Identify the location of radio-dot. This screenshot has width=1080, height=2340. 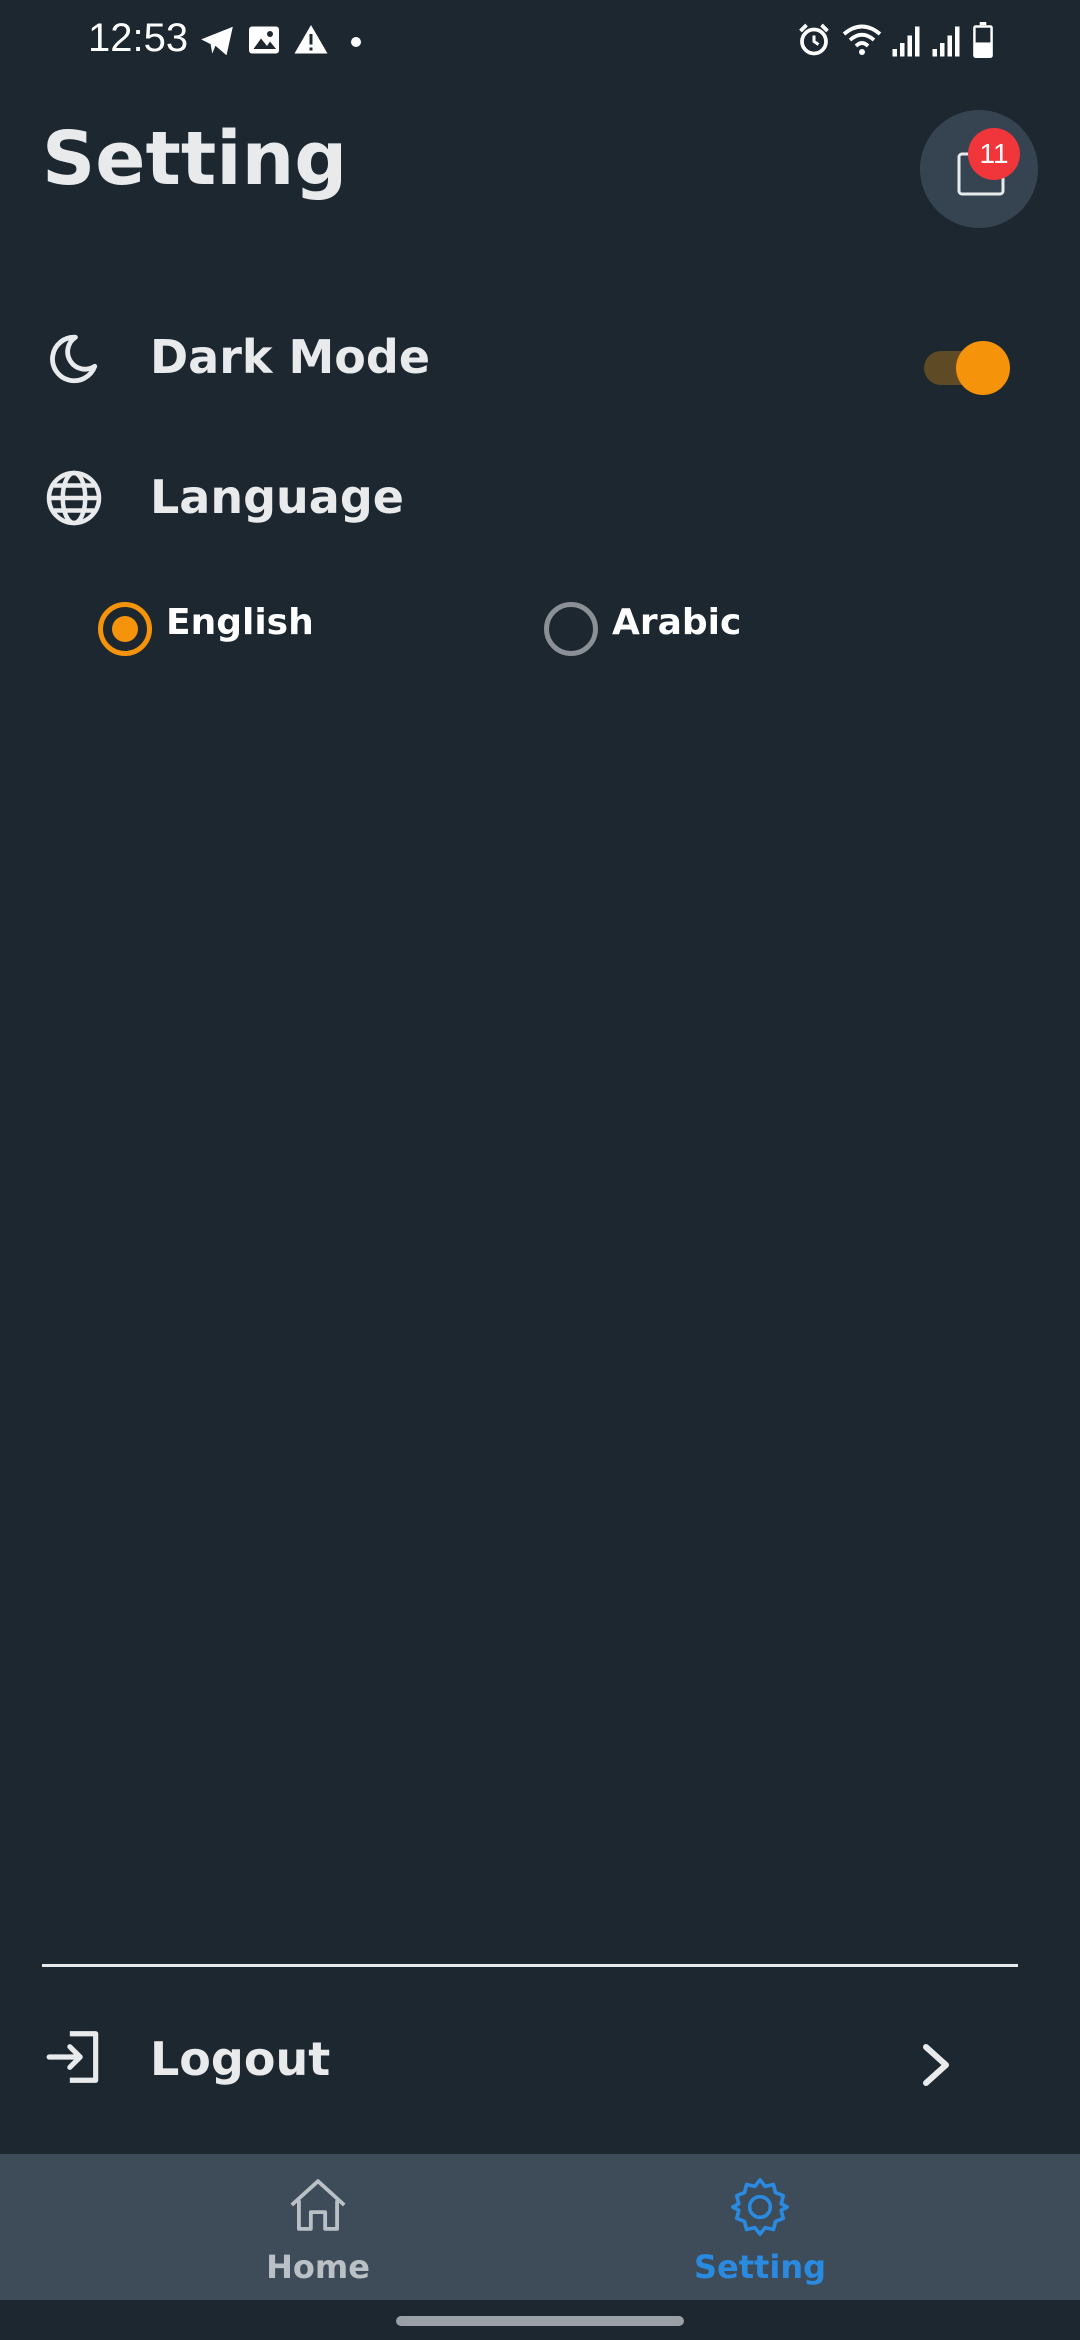
(125, 629).